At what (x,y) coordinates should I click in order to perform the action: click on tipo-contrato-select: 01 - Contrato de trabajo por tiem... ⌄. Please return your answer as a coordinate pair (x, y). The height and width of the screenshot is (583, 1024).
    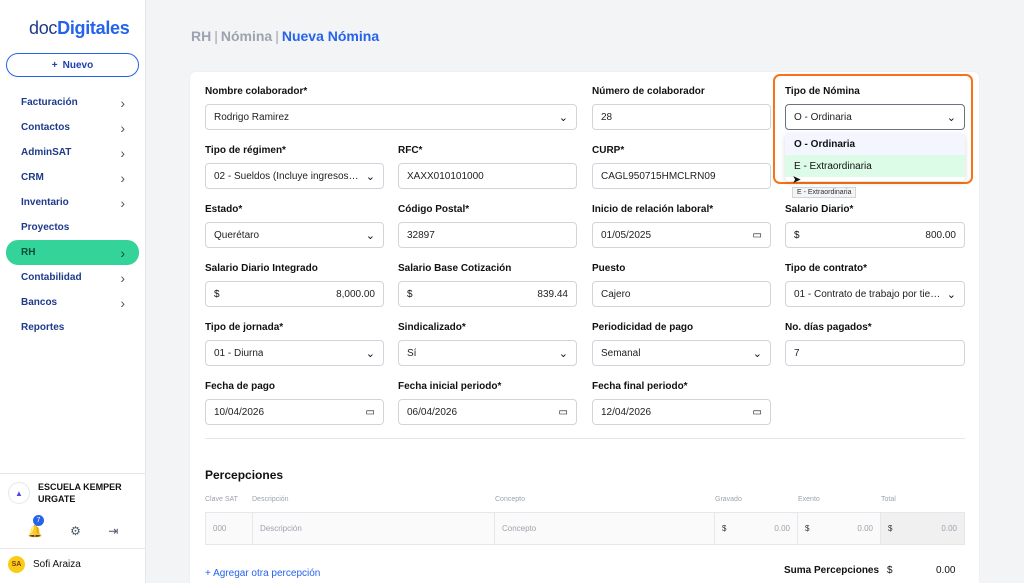
    Looking at the image, I should click on (875, 294).